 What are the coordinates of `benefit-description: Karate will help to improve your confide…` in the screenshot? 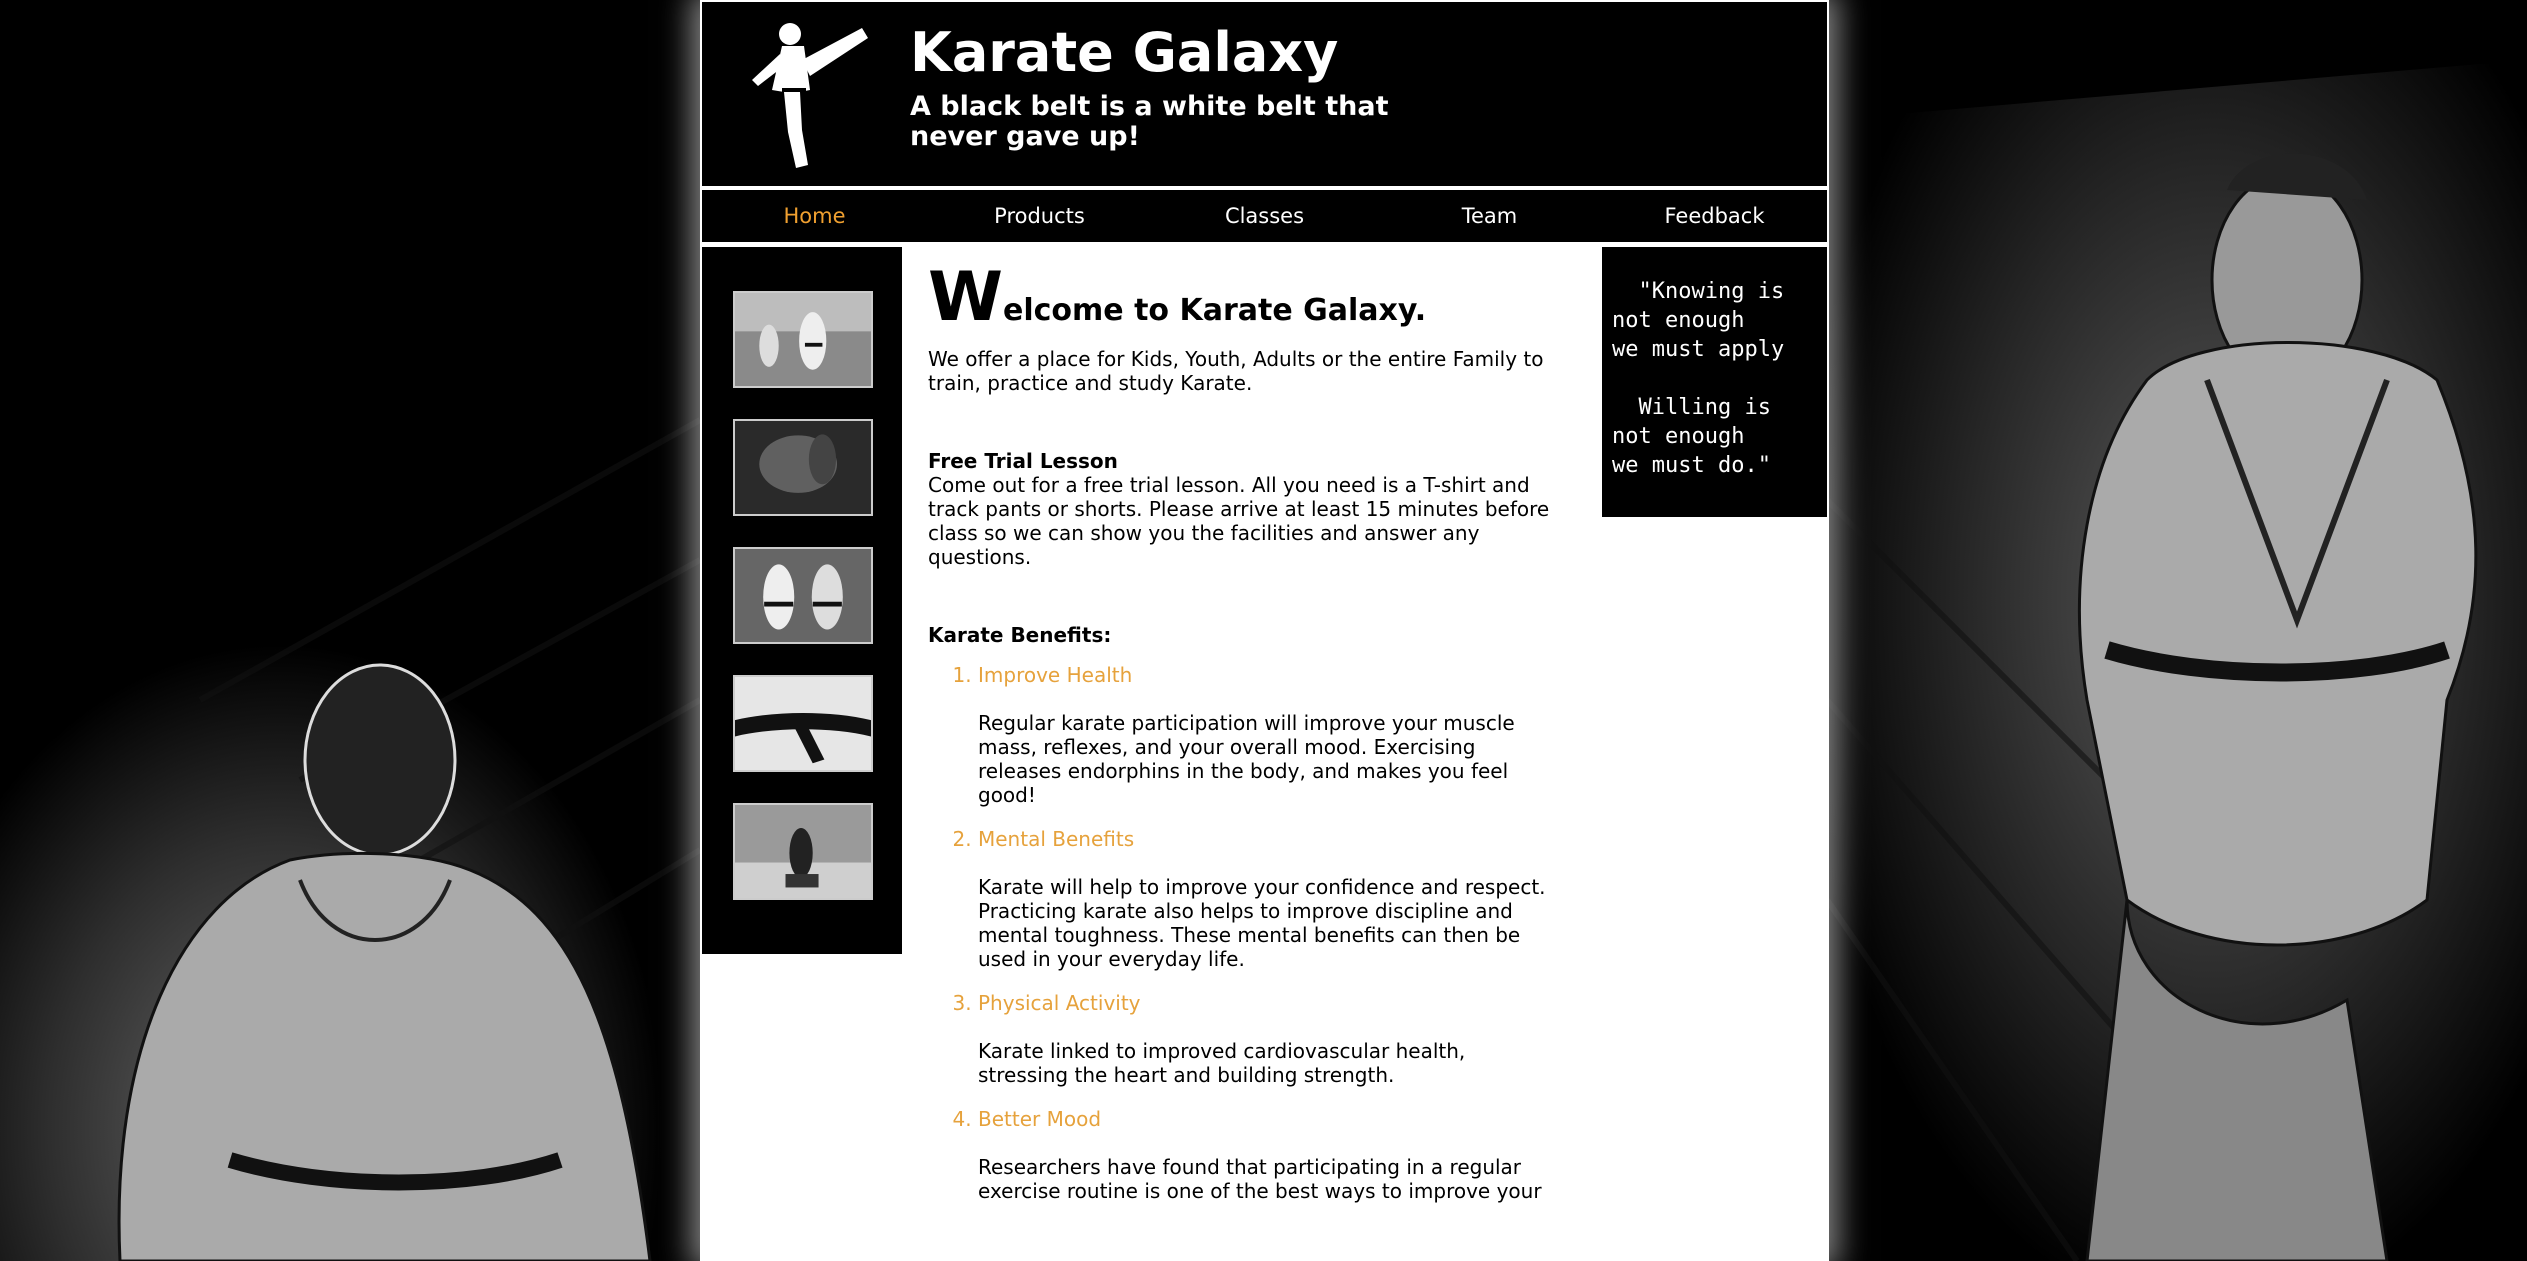 It's located at (1262, 923).